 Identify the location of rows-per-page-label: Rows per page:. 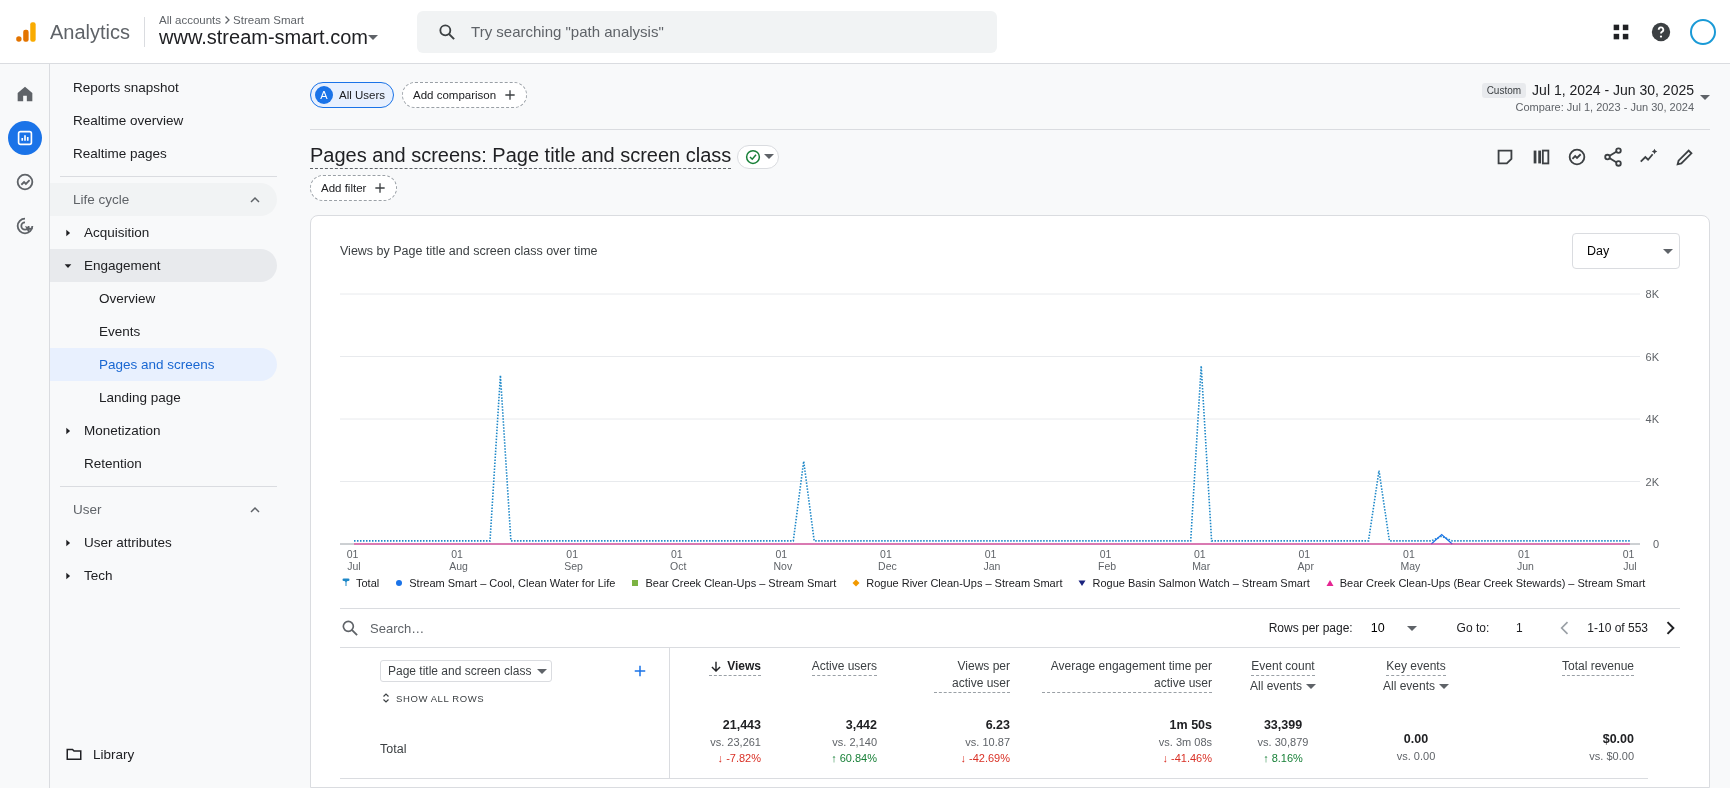
(1310, 628).